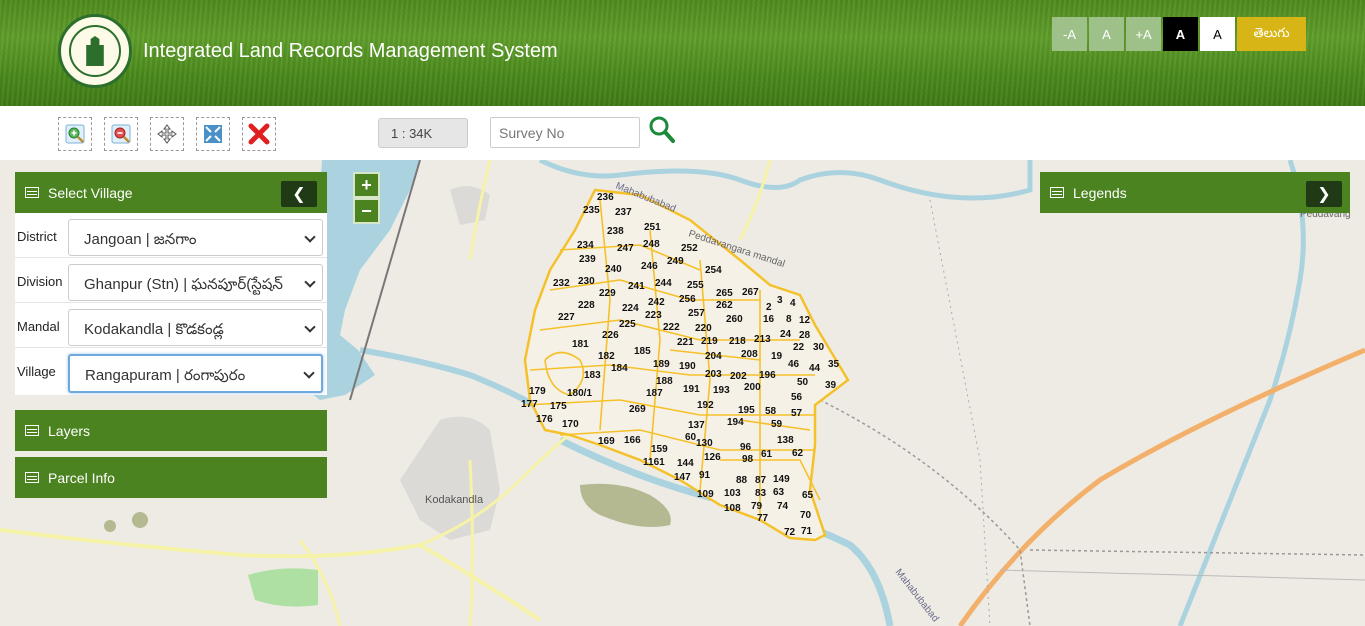 The width and height of the screenshot is (1365, 626). What do you see at coordinates (1180, 34) in the screenshot?
I see `high-contrast-button: A` at bounding box center [1180, 34].